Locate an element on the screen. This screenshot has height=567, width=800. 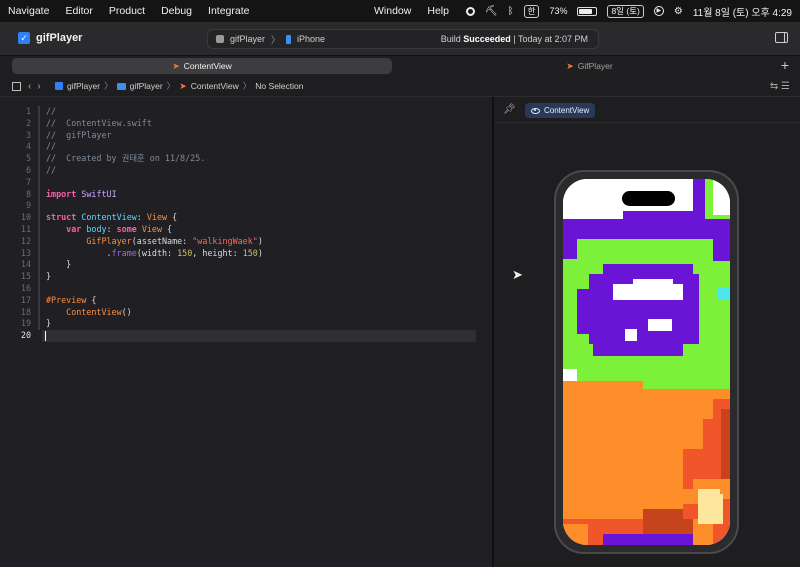
code-line: 19} is located at coordinates (240, 324).